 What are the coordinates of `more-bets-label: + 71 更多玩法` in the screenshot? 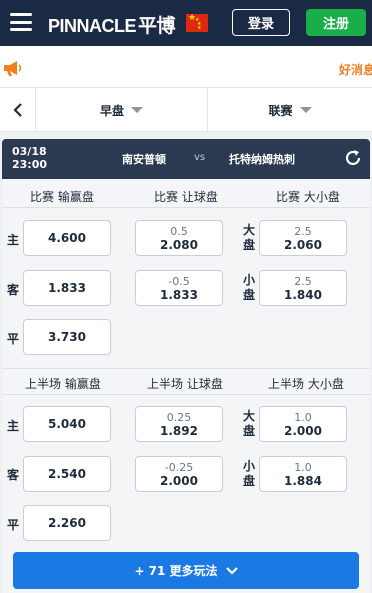 It's located at (176, 571).